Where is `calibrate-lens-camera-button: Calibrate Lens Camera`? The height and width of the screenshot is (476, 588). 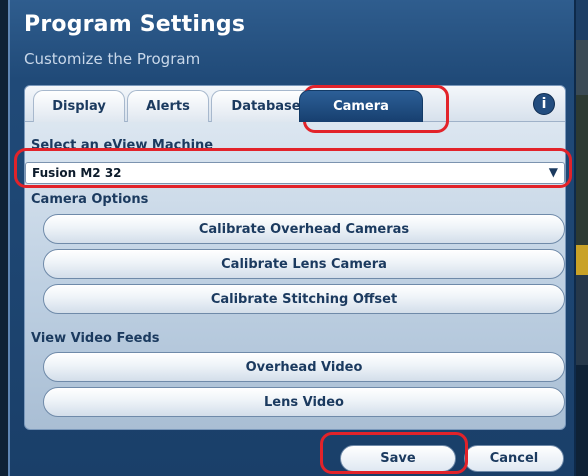
calibrate-lens-camera-button: Calibrate Lens Camera is located at coordinates (304, 264).